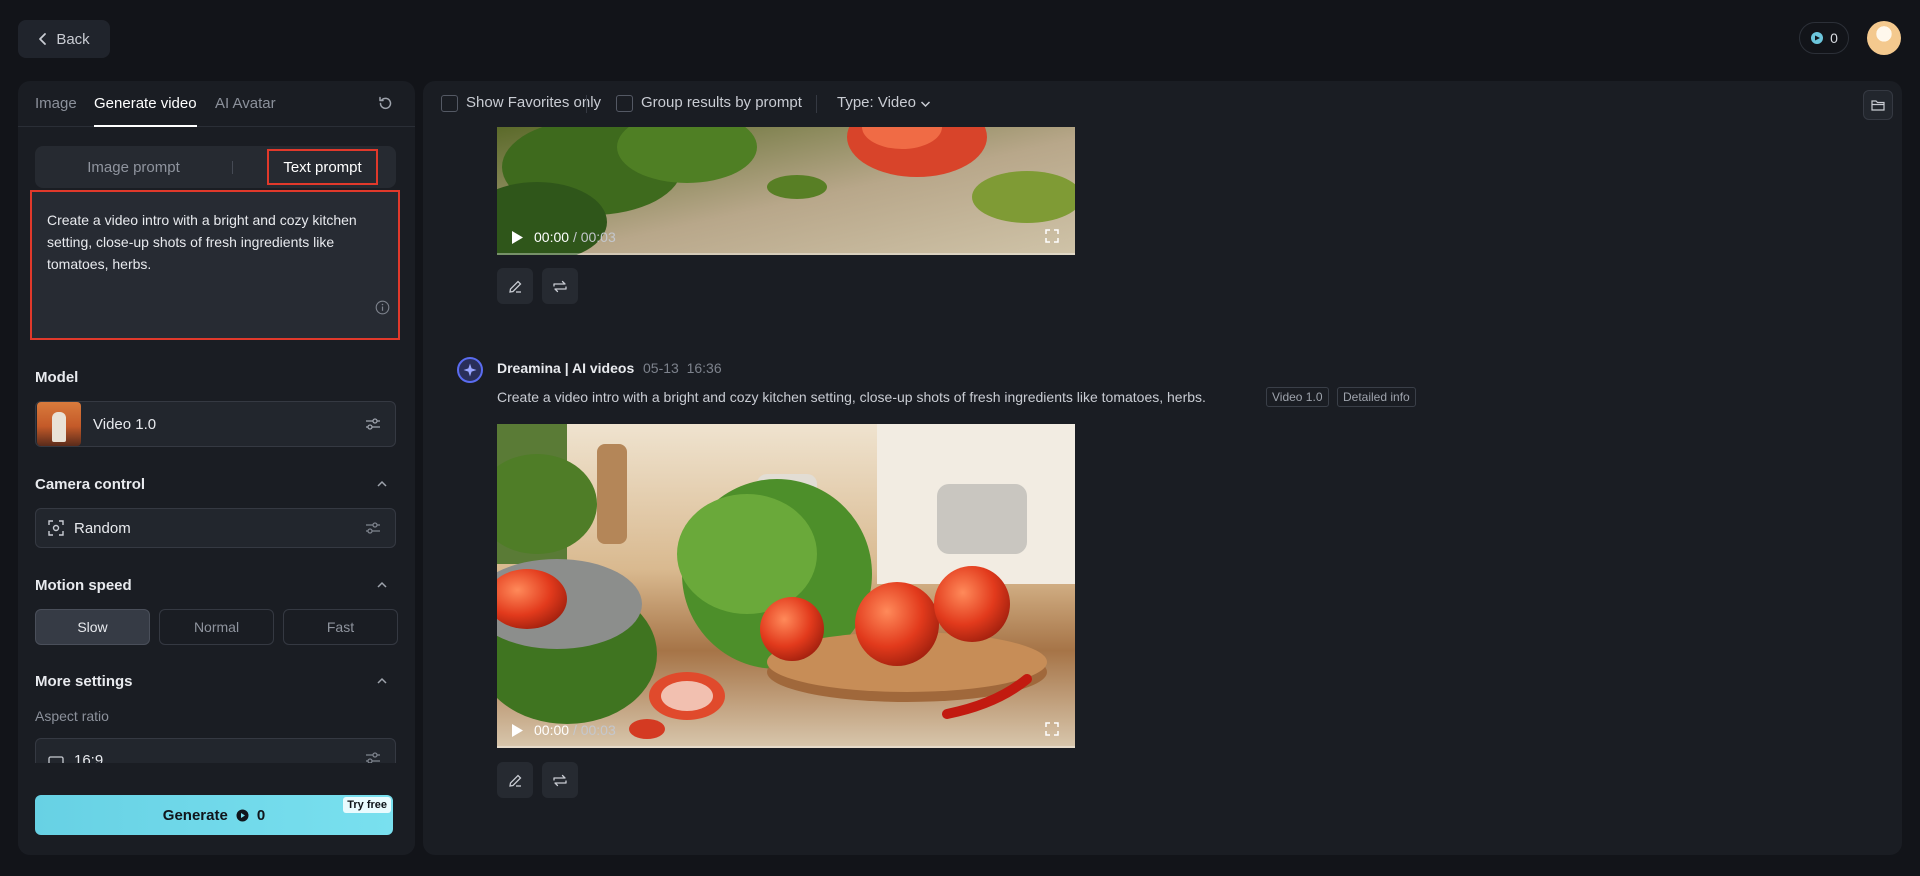 The width and height of the screenshot is (1920, 876). Describe the element at coordinates (1884, 38) in the screenshot. I see `user-avatar` at that location.